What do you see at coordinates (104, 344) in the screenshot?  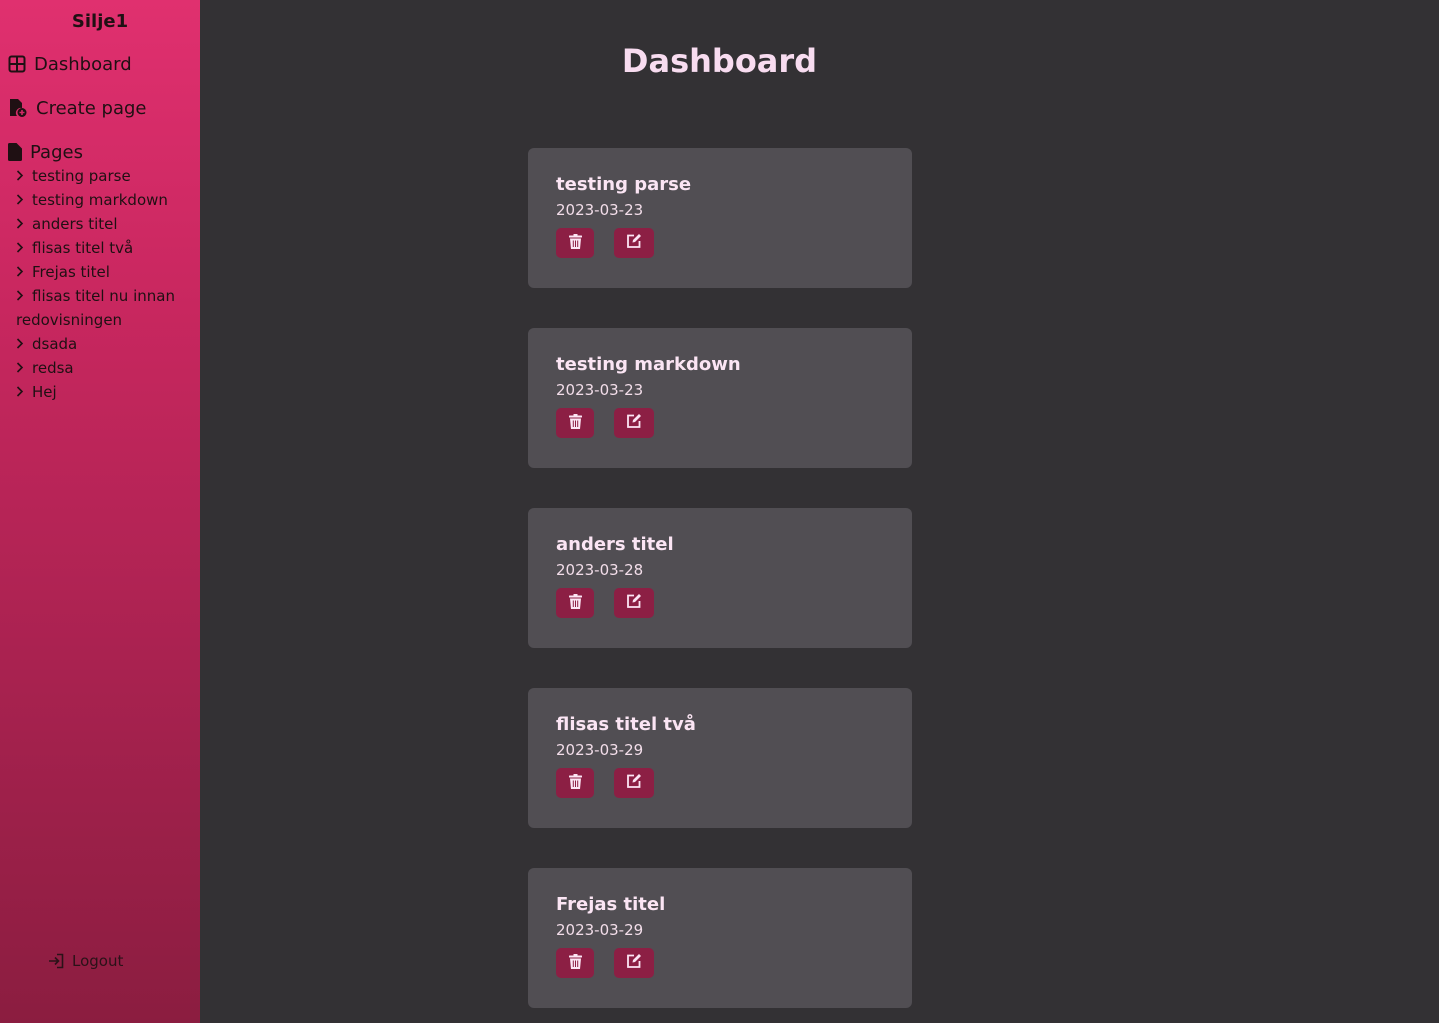 I see `page-link: dsada` at bounding box center [104, 344].